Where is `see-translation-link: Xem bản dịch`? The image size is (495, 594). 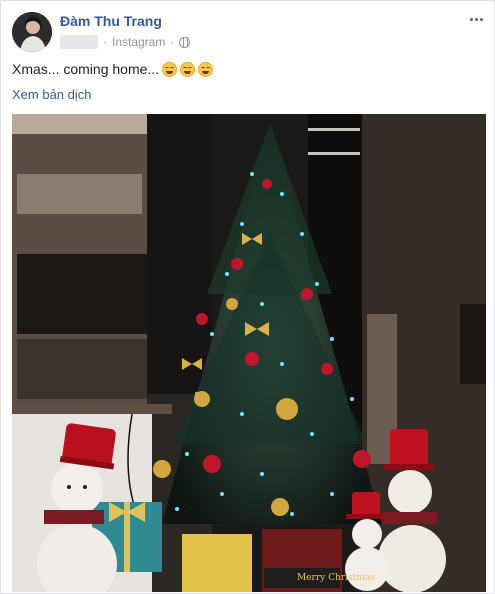
see-translation-link: Xem bản dịch is located at coordinates (52, 94).